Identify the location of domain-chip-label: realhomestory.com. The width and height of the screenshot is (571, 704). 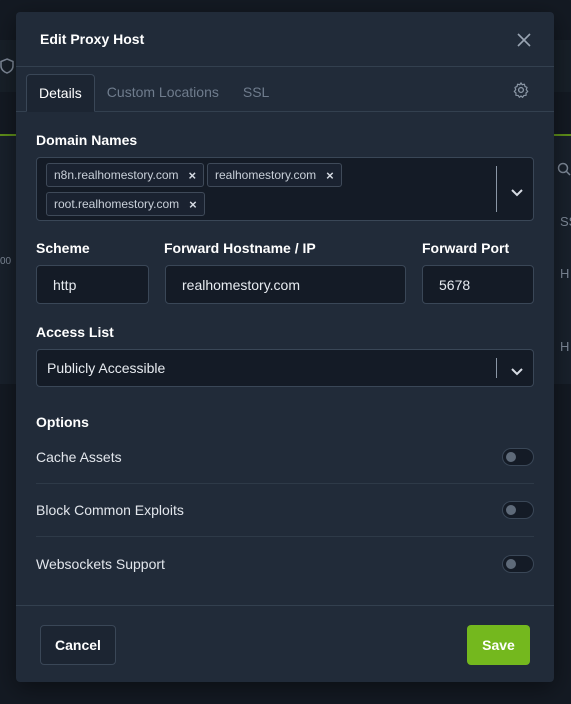
(266, 175).